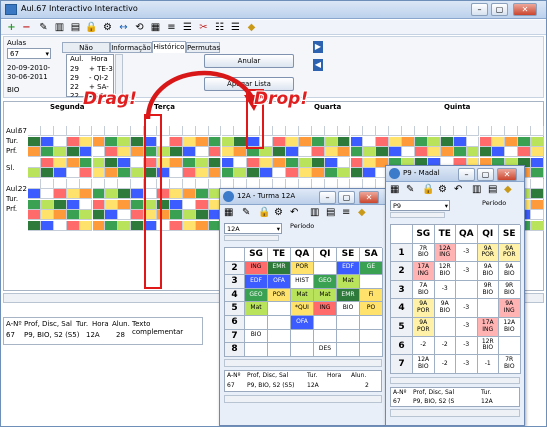  What do you see at coordinates (318, 65) in the screenshot?
I see `play-left-icon: ◀` at bounding box center [318, 65].